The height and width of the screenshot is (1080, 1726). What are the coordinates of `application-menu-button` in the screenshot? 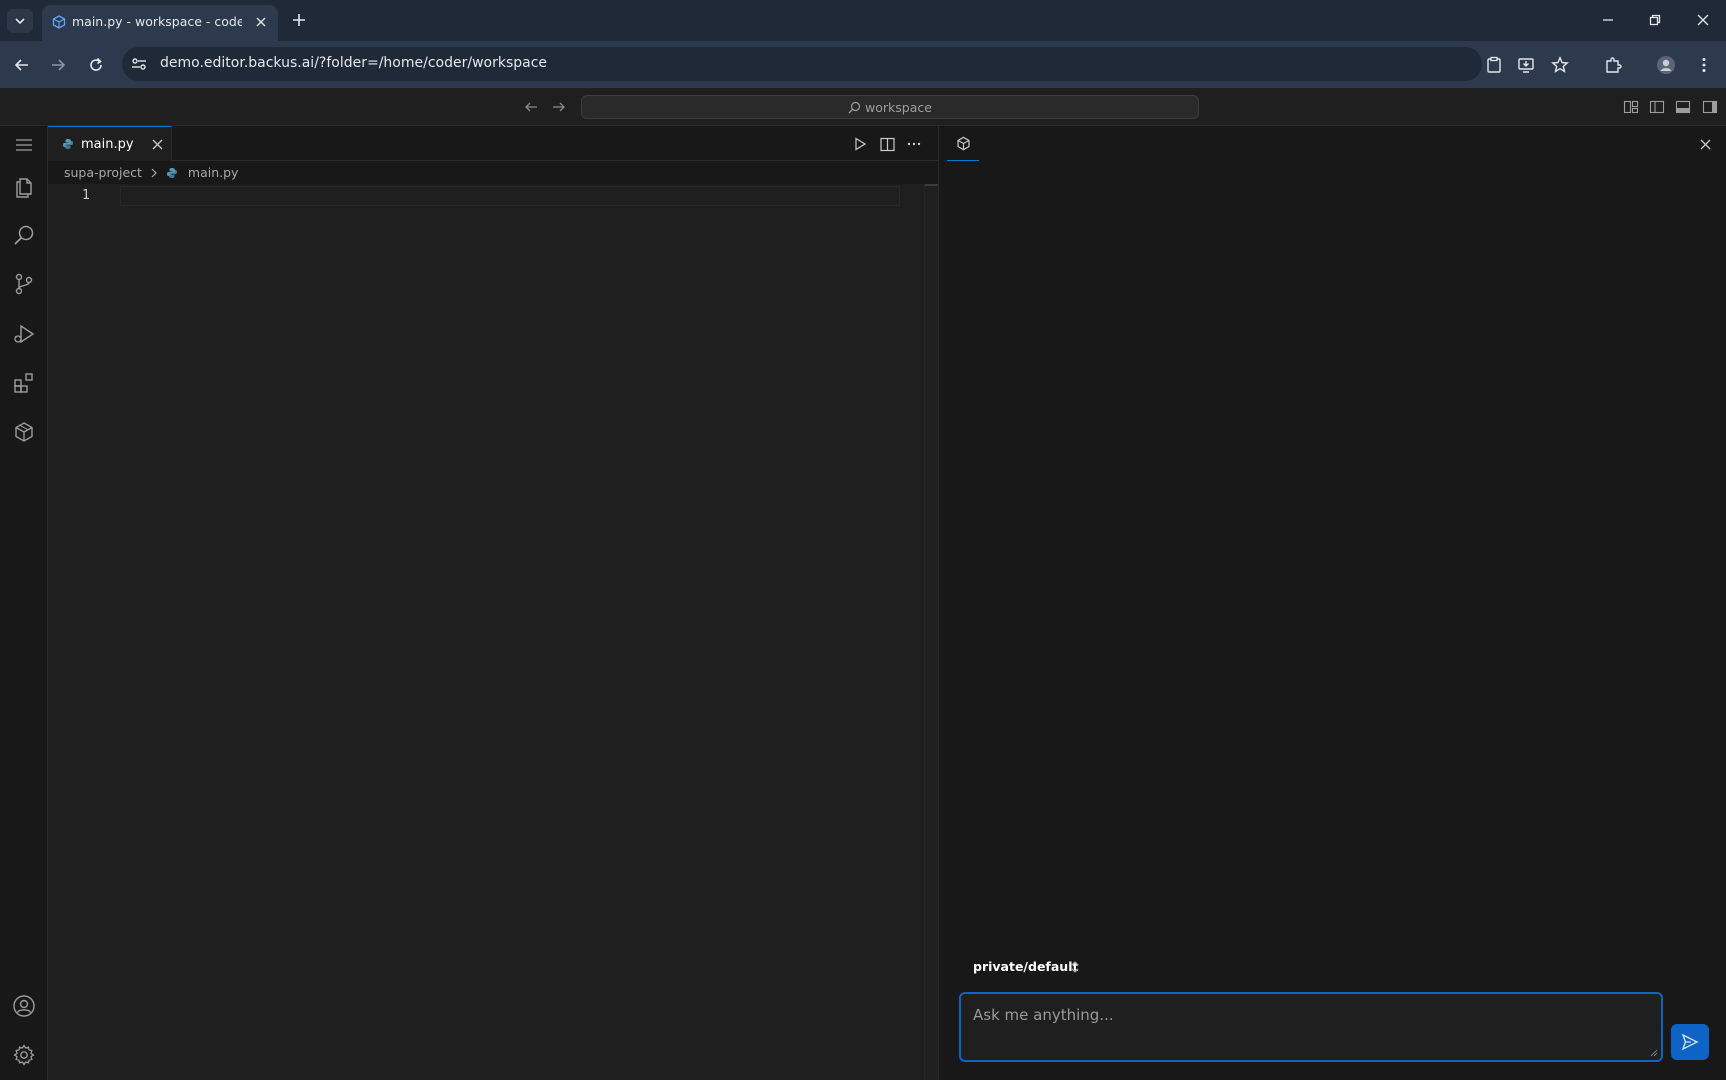 It's located at (24, 145).